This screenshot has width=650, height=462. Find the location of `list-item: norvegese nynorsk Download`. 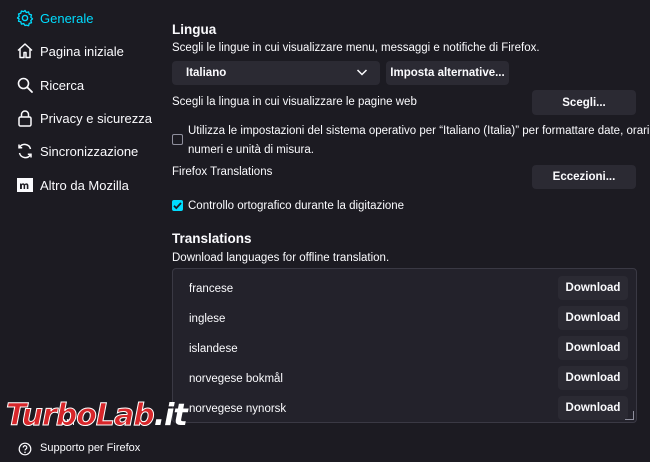

list-item: norvegese nynorsk Download is located at coordinates (404, 408).